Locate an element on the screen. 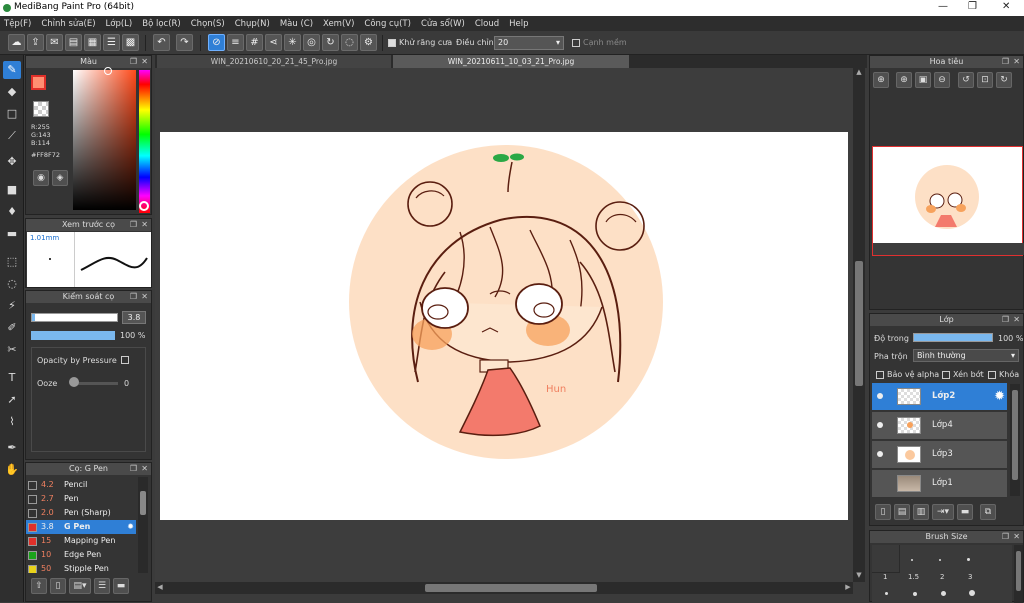 This screenshot has height=603, width=1024. add-brush-icon: ⇧ is located at coordinates (39, 586).